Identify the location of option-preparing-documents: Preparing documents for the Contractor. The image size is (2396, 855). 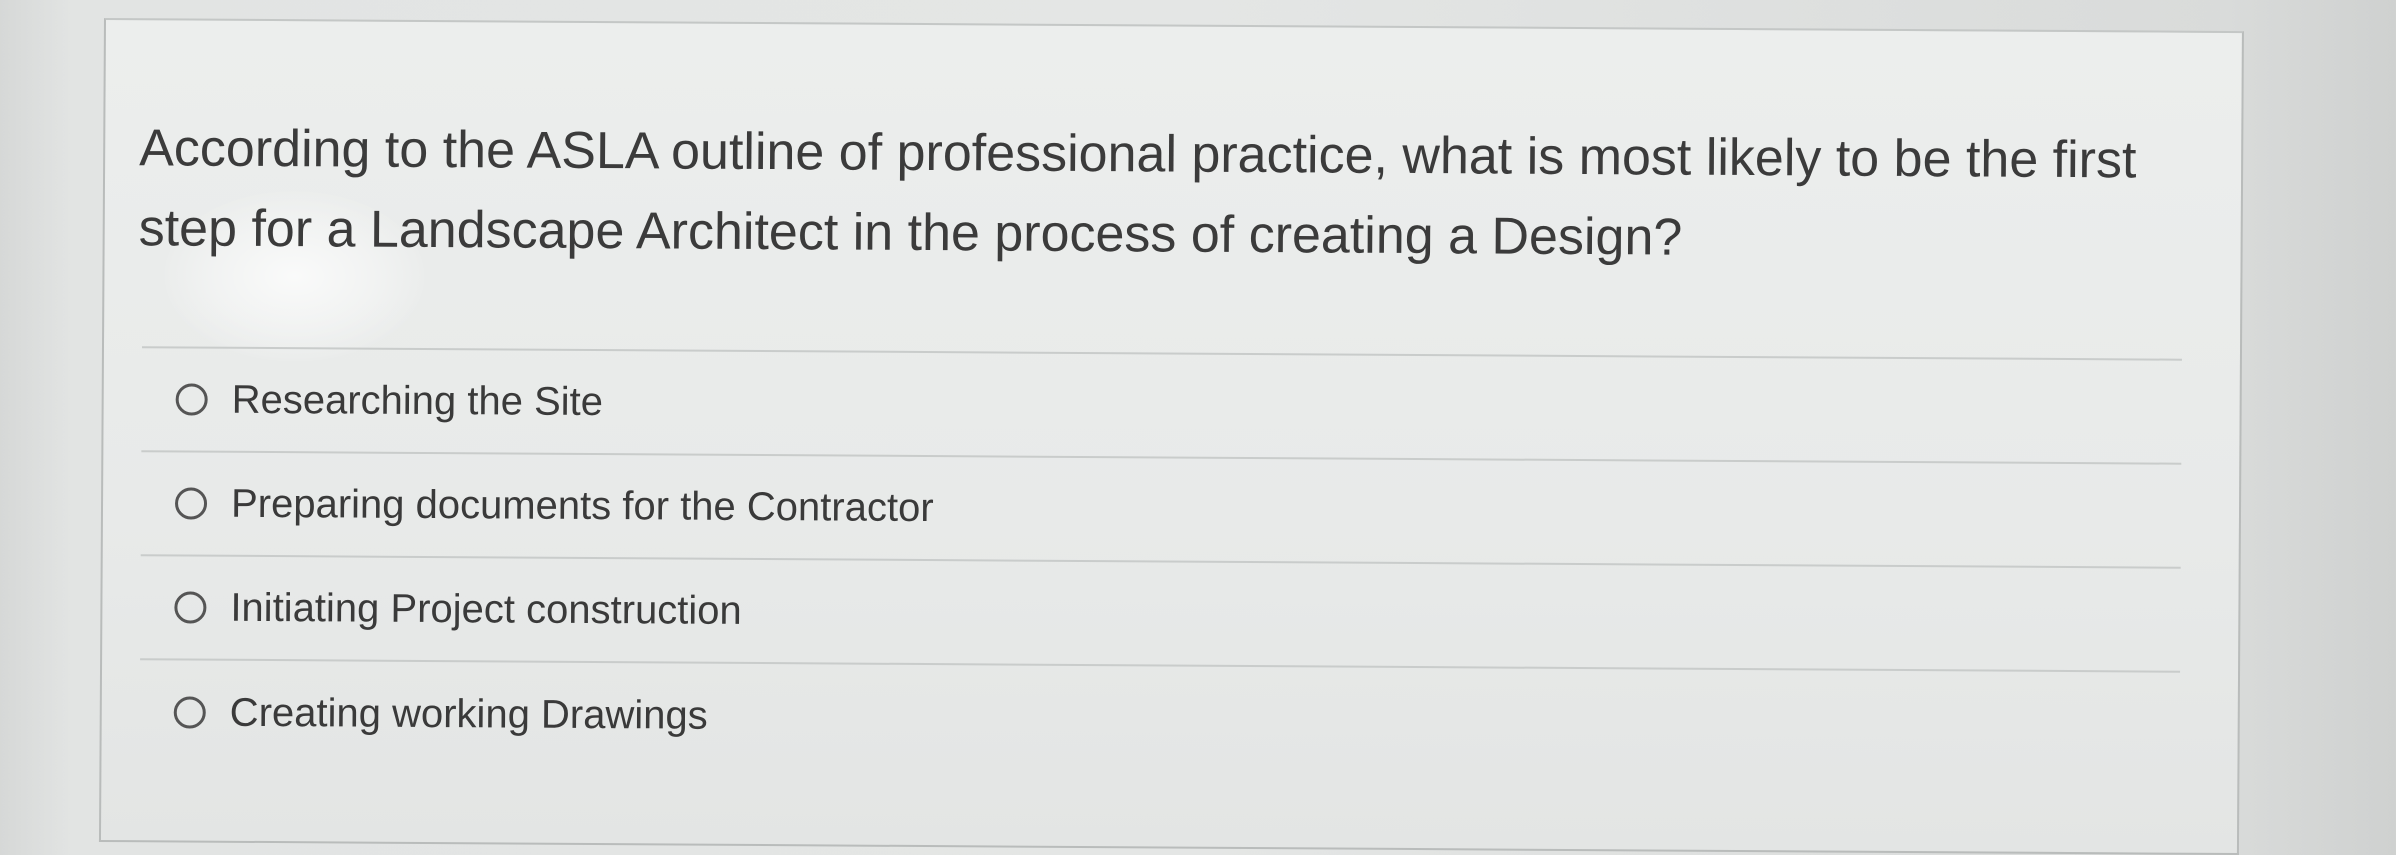
(1161, 510).